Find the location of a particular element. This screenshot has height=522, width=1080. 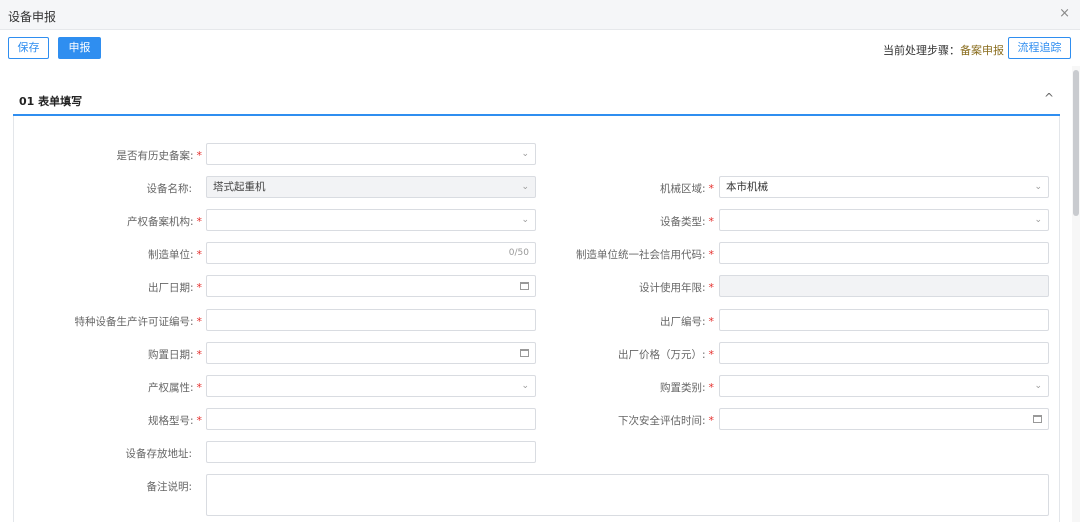

manufacturer-label: 制造单位: * is located at coordinates (175, 254).